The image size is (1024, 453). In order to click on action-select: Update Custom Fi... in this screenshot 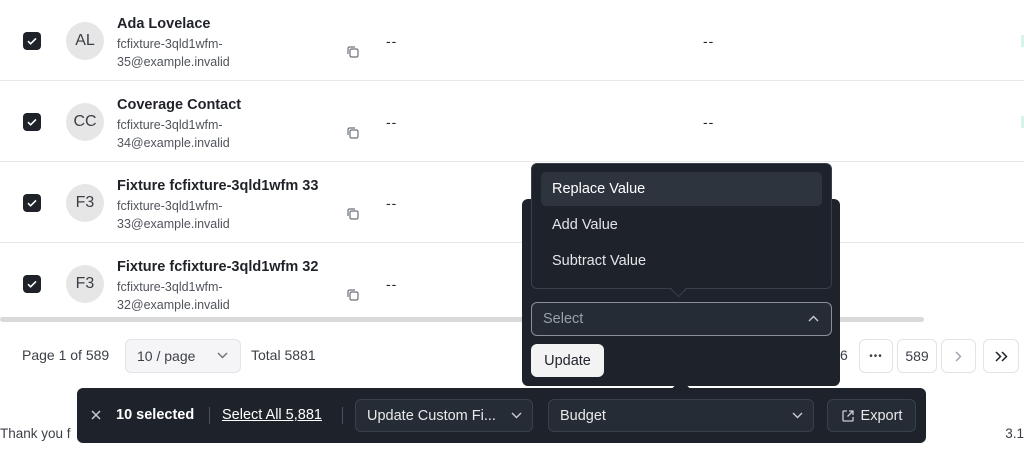, I will do `click(444, 415)`.